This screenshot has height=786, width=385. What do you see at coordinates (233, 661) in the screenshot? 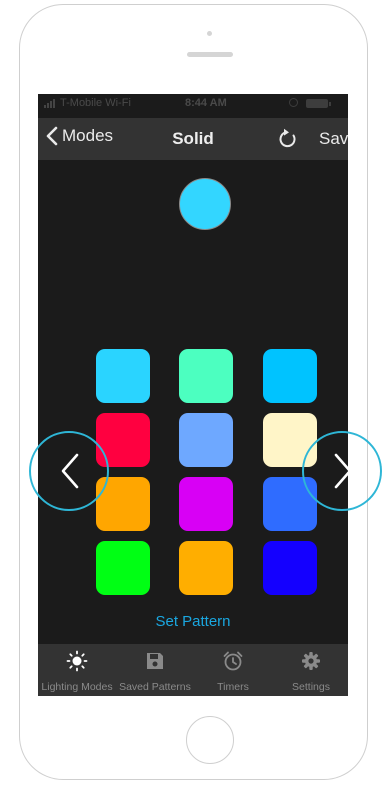
I see `alarm-clock-icon` at bounding box center [233, 661].